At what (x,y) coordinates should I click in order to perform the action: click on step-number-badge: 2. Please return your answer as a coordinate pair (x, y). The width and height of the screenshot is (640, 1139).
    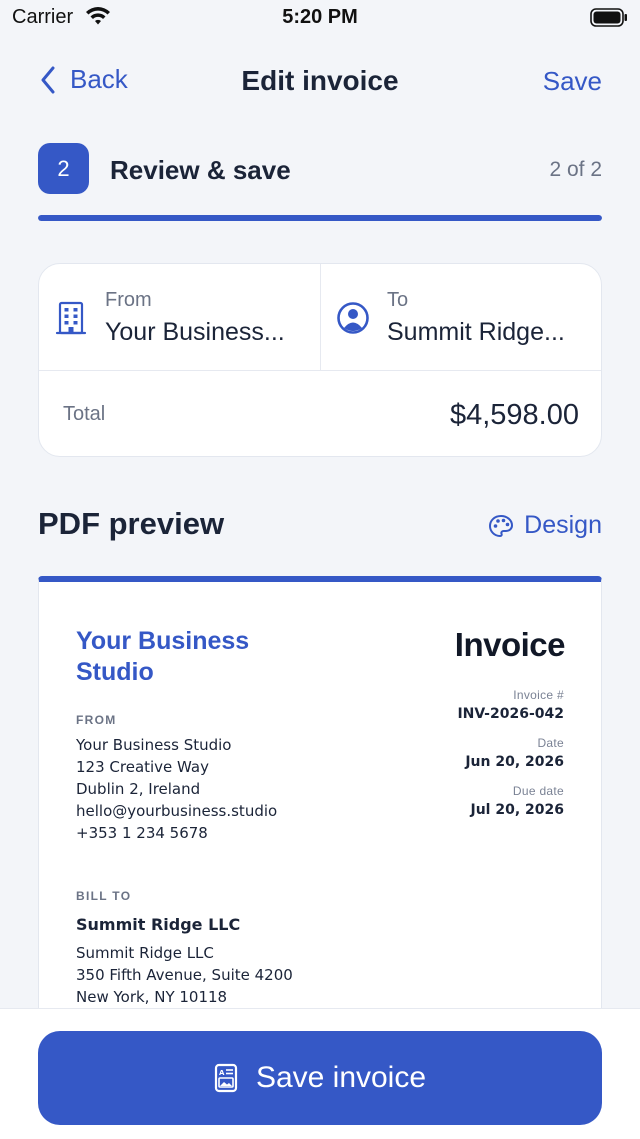
    Looking at the image, I should click on (63, 168).